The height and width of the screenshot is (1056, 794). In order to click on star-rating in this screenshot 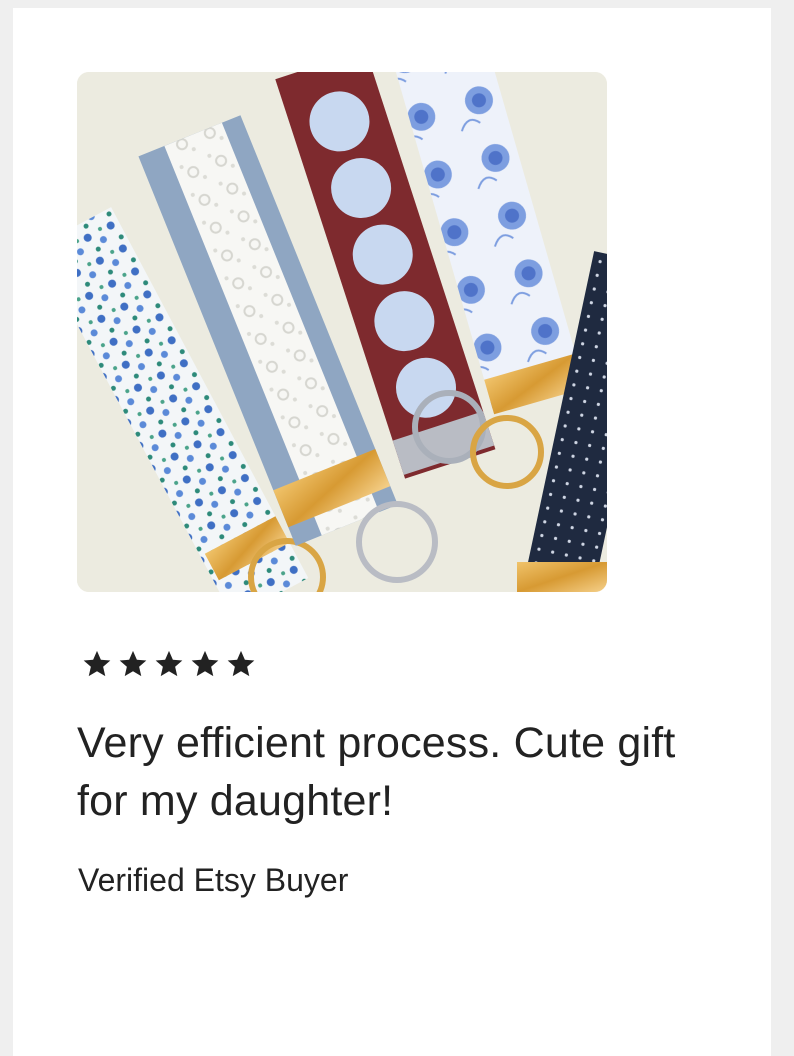, I will do `click(169, 665)`.